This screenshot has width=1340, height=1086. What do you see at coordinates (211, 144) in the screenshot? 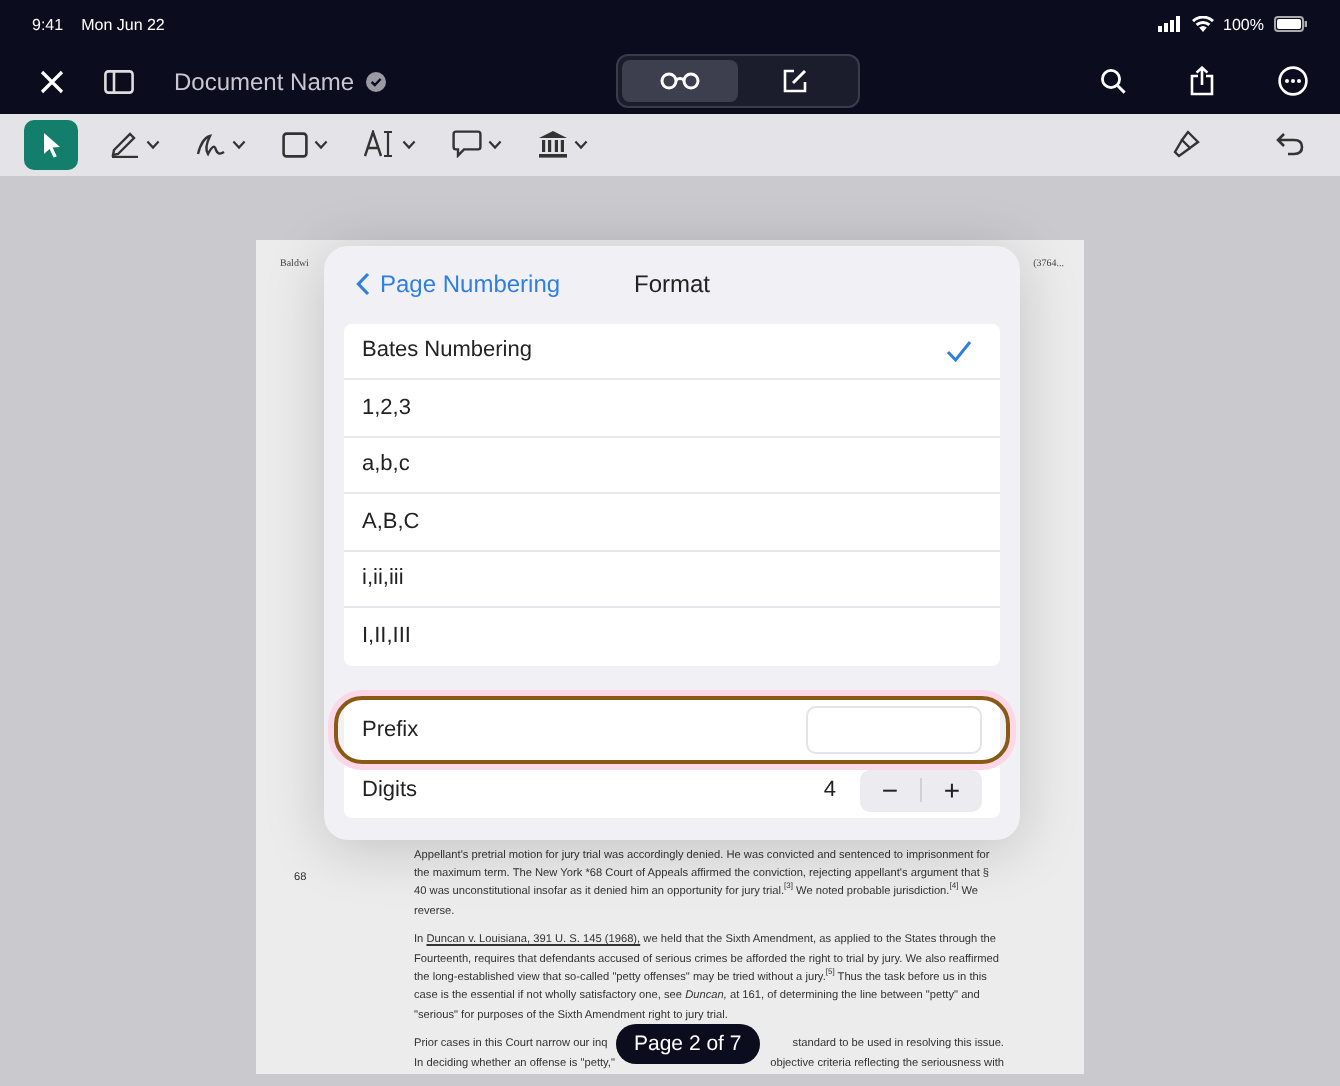
I see `signature-icon` at bounding box center [211, 144].